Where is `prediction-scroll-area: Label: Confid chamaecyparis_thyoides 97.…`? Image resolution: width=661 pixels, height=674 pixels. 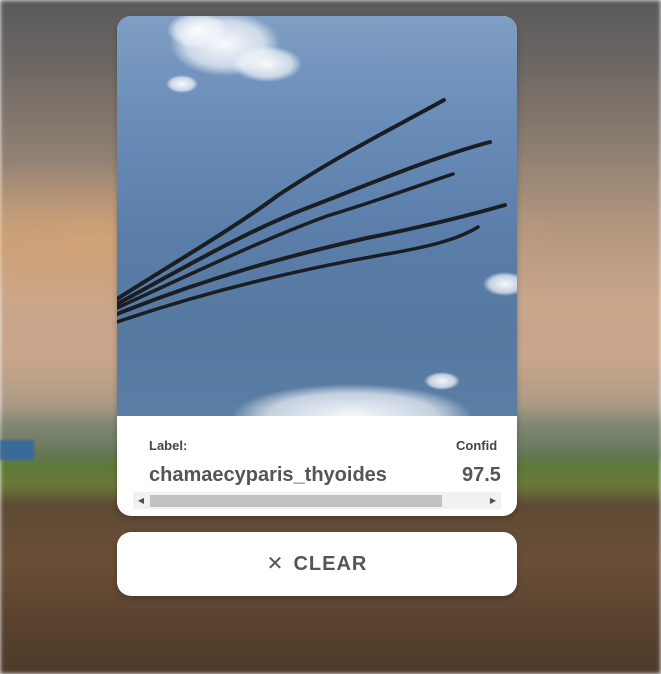
prediction-scroll-area: Label: Confid chamaecyparis_thyoides 97.… is located at coordinates (317, 463).